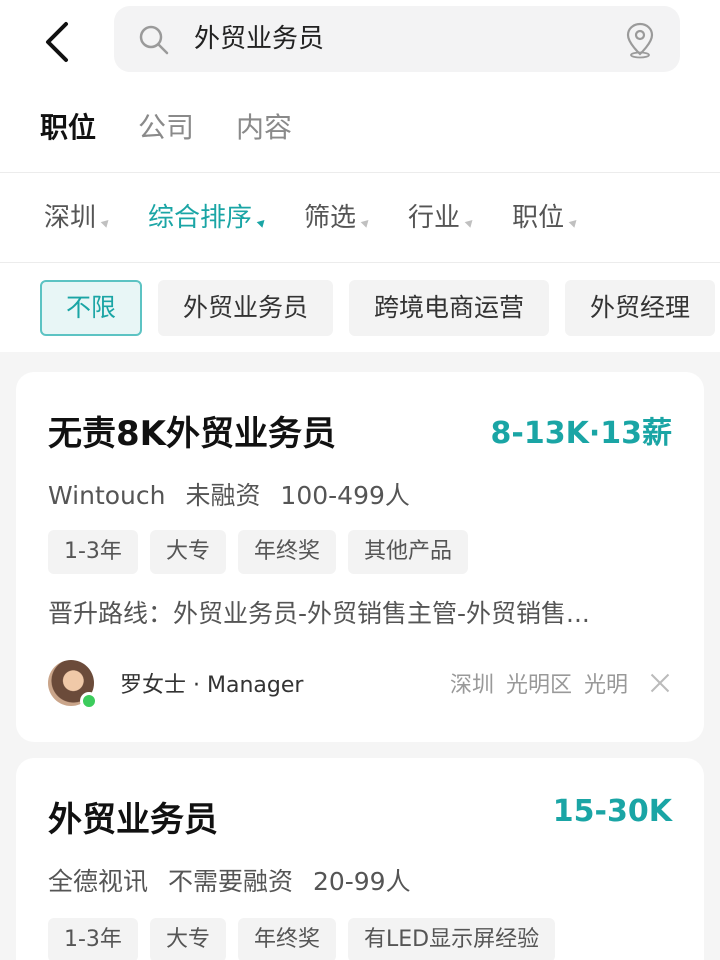  I want to click on company-size: 100-499人, so click(345, 495).